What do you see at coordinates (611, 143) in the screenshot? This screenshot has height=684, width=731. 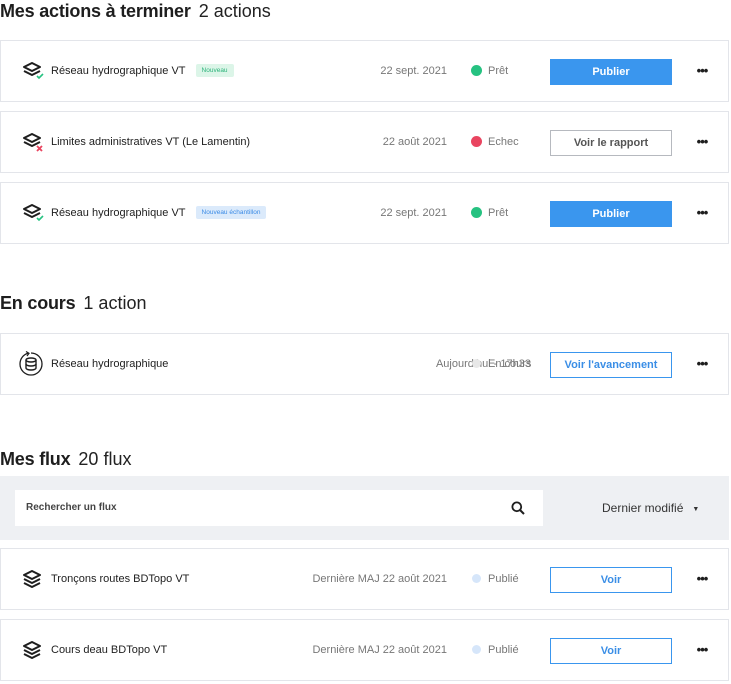 I see `view-report-button: Voir le rapport` at bounding box center [611, 143].